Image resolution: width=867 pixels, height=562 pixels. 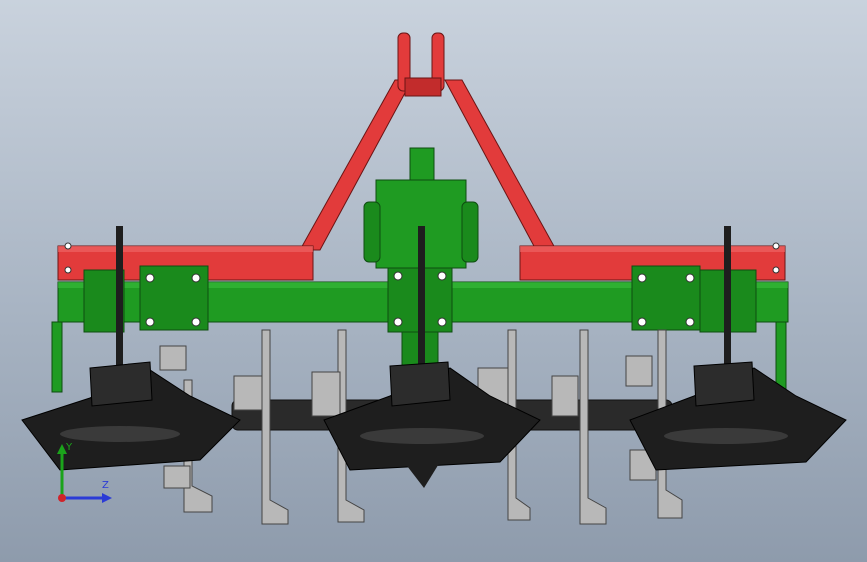 What do you see at coordinates (69, 447) in the screenshot?
I see `y-axis-label: Y` at bounding box center [69, 447].